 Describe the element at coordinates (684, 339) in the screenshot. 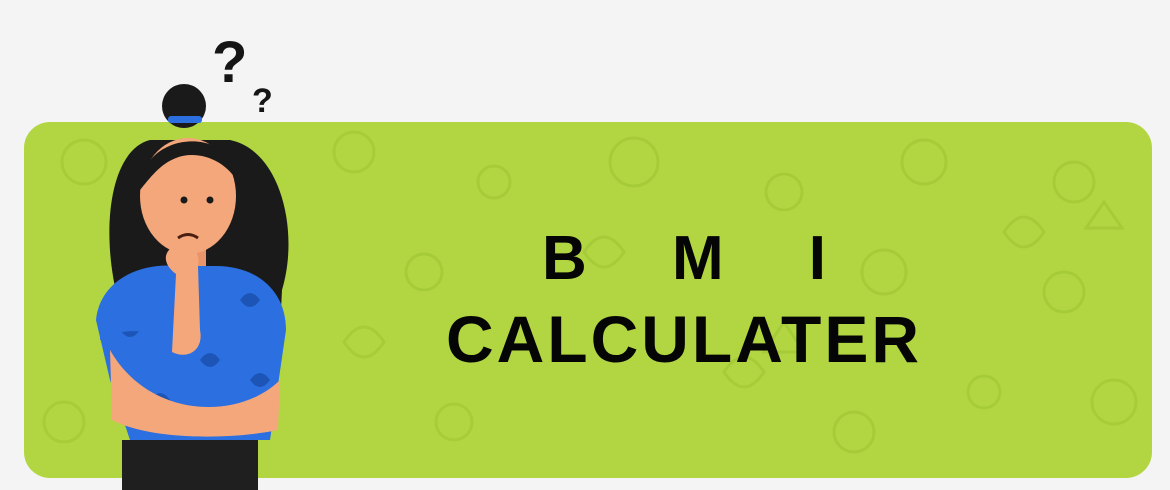

I see `title-line-calculater: CALCULATER` at that location.